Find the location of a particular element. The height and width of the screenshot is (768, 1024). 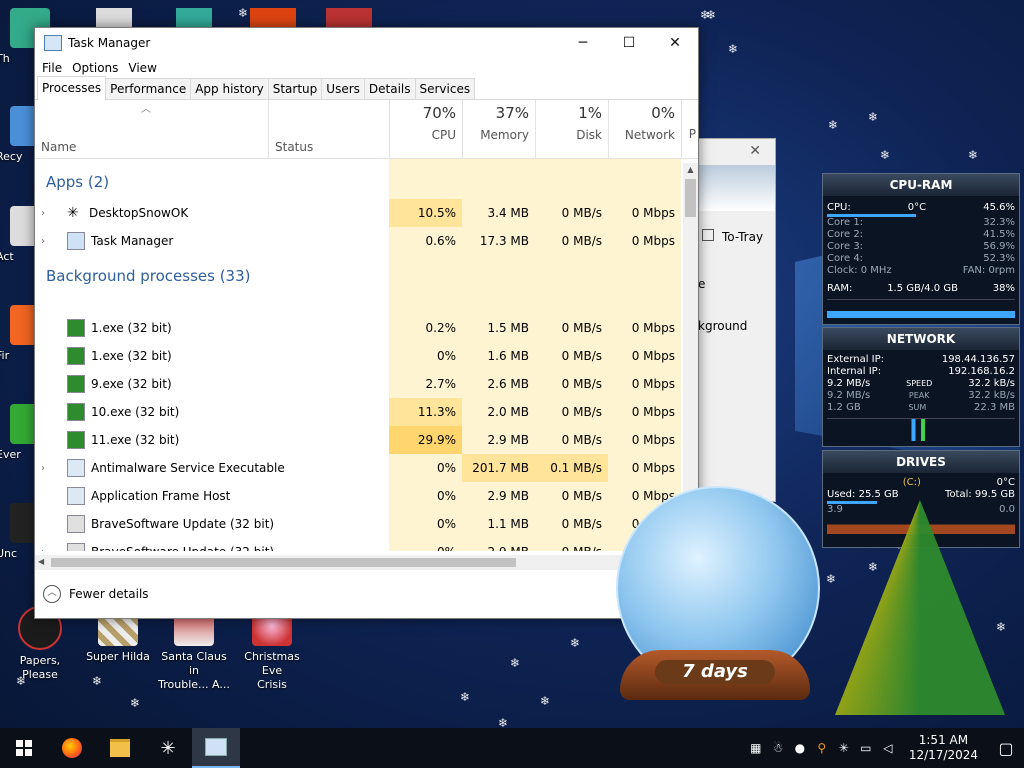

taskbar-file-explorer is located at coordinates (120, 748).